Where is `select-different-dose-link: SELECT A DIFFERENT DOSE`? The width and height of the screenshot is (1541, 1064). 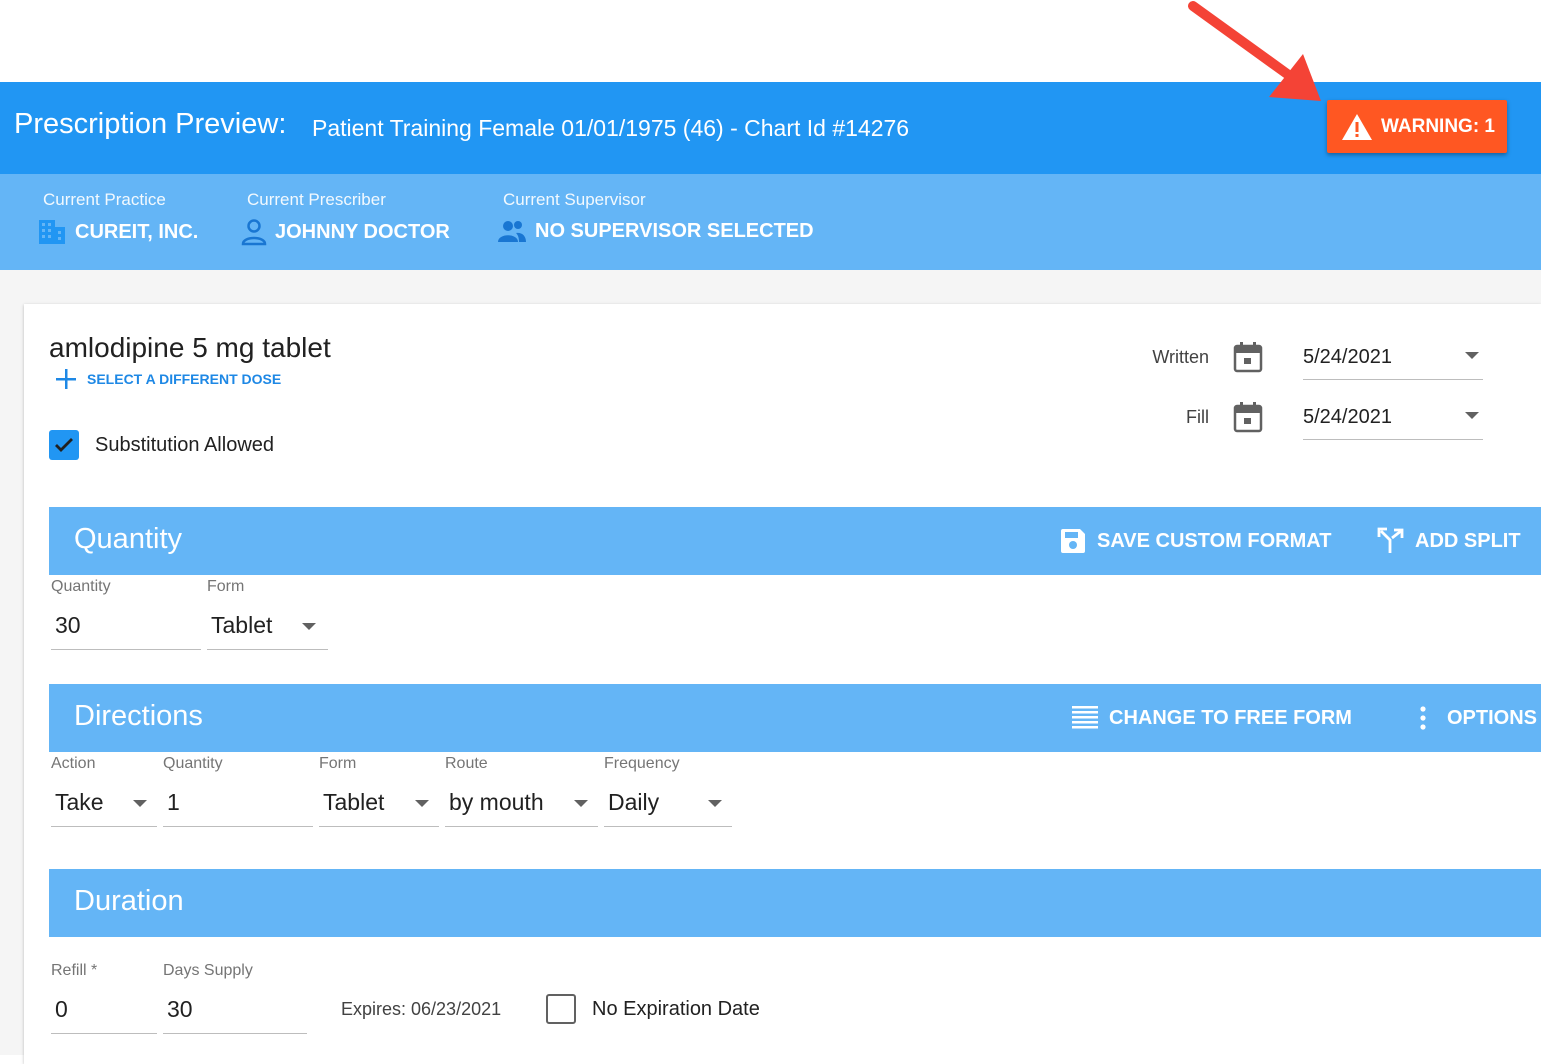
select-different-dose-link: SELECT A DIFFERENT DOSE is located at coordinates (168, 379).